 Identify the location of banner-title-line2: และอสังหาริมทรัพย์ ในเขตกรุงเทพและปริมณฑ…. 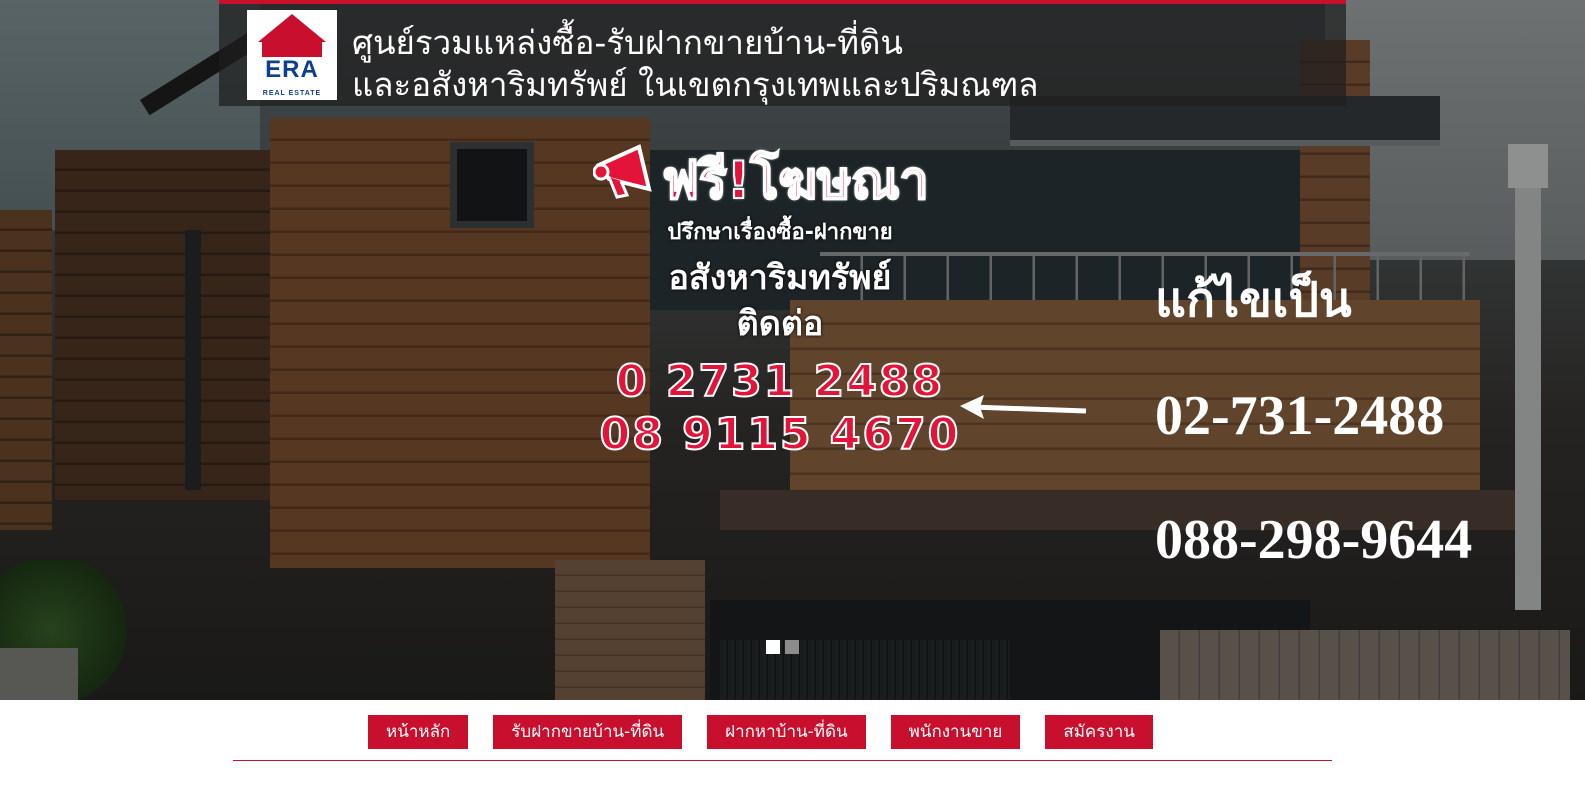
(695, 84).